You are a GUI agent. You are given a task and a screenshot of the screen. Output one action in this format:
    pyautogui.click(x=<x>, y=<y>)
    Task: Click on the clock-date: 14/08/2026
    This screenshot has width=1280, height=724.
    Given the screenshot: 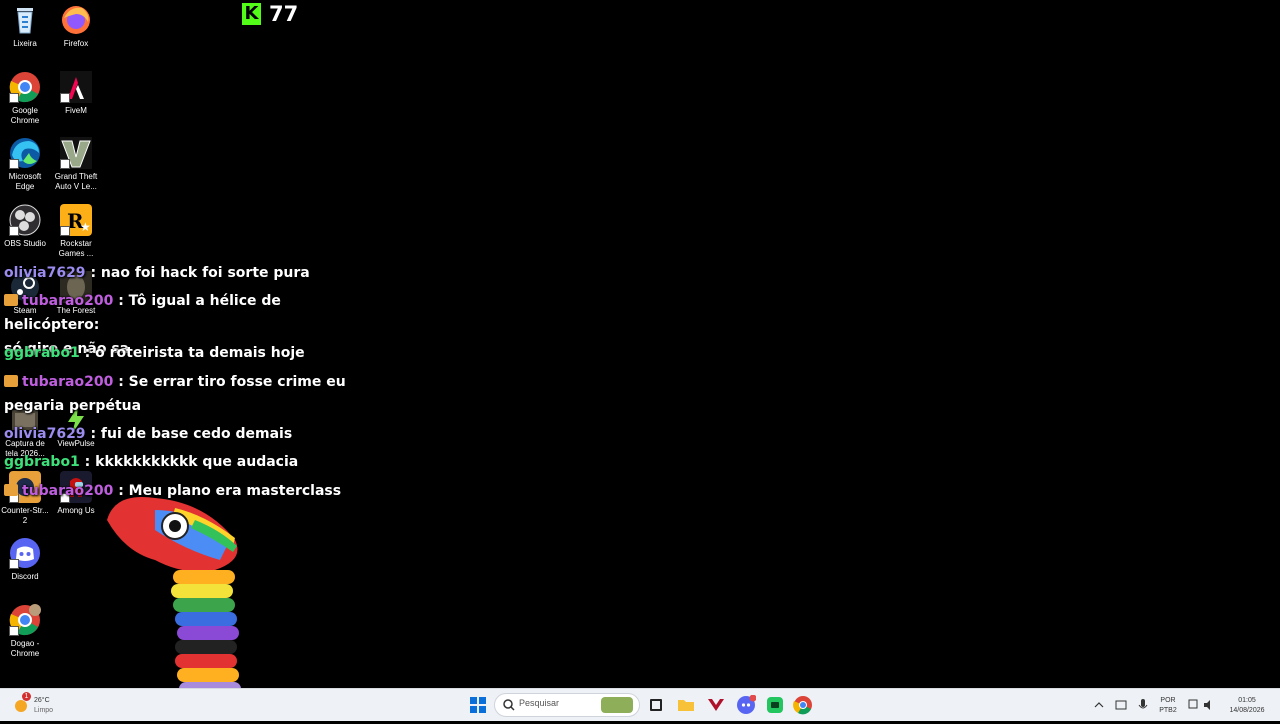 What is the action you would take?
    pyautogui.click(x=1247, y=710)
    